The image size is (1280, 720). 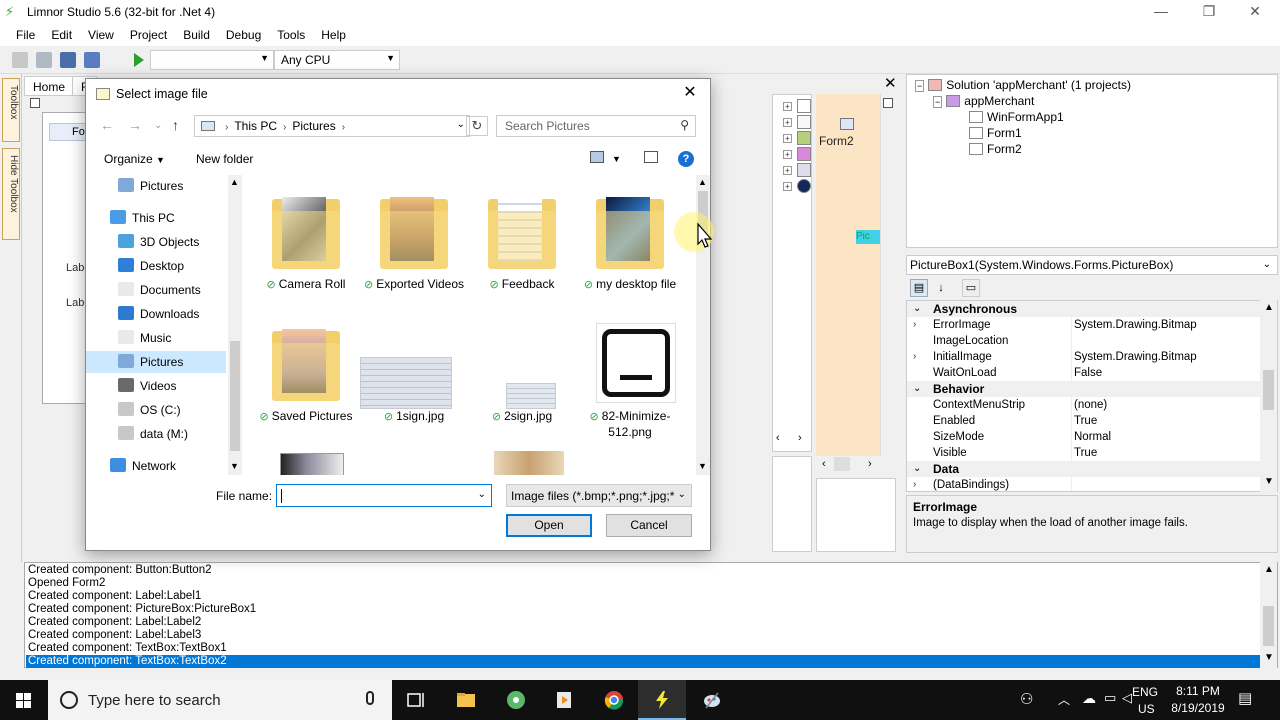 I want to click on taskbar-limnor-studio, so click(x=662, y=700).